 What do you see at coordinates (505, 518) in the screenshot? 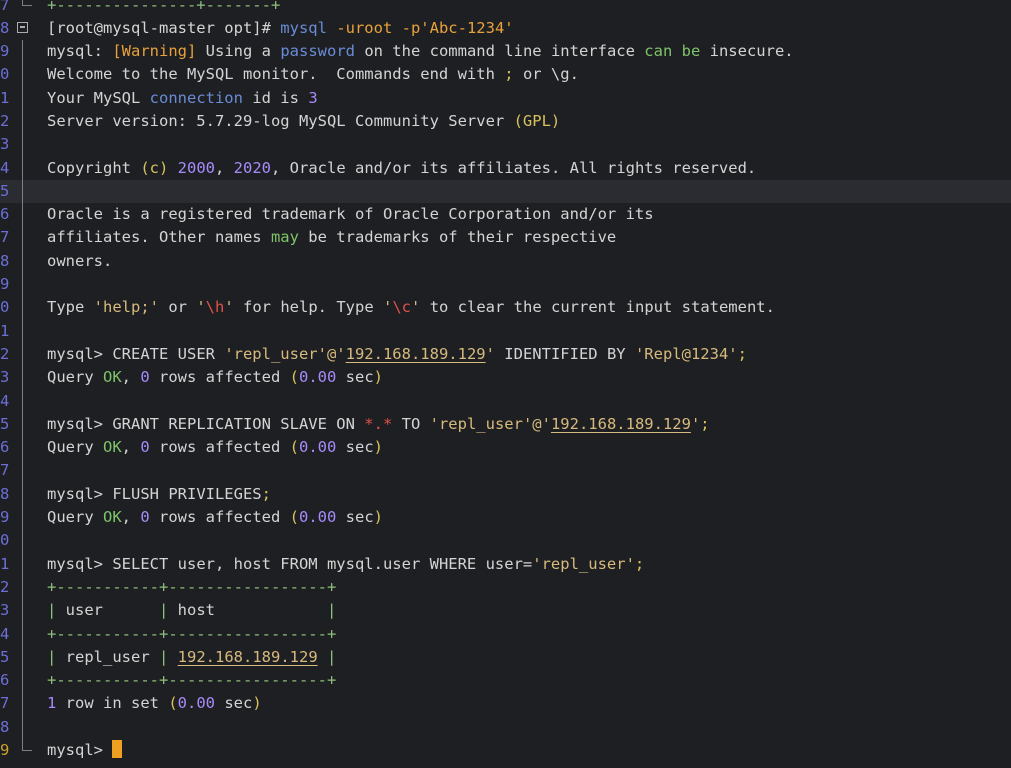
I see `terminal-line: 9 Query OK, 0 rows affected (0.00 sec)` at bounding box center [505, 518].